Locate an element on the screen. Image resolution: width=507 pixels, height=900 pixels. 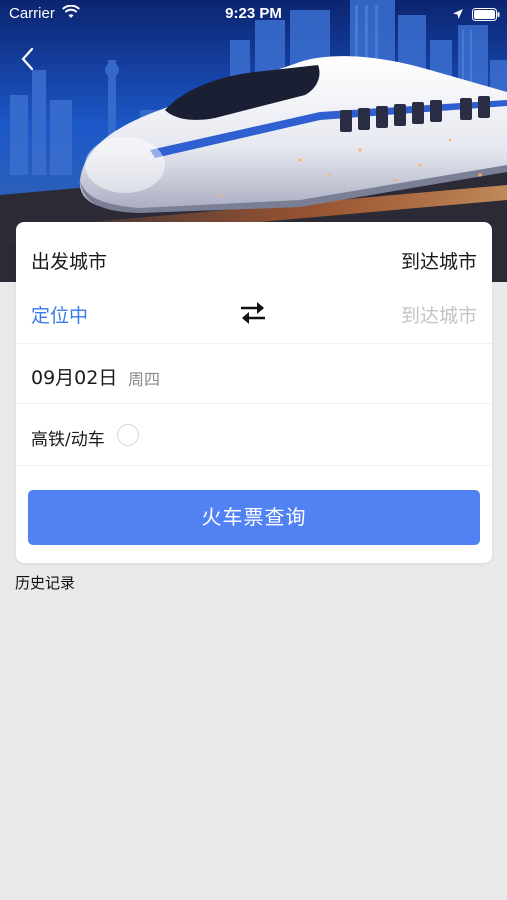
date-row: 09月02日 周四 is located at coordinates (254, 374).